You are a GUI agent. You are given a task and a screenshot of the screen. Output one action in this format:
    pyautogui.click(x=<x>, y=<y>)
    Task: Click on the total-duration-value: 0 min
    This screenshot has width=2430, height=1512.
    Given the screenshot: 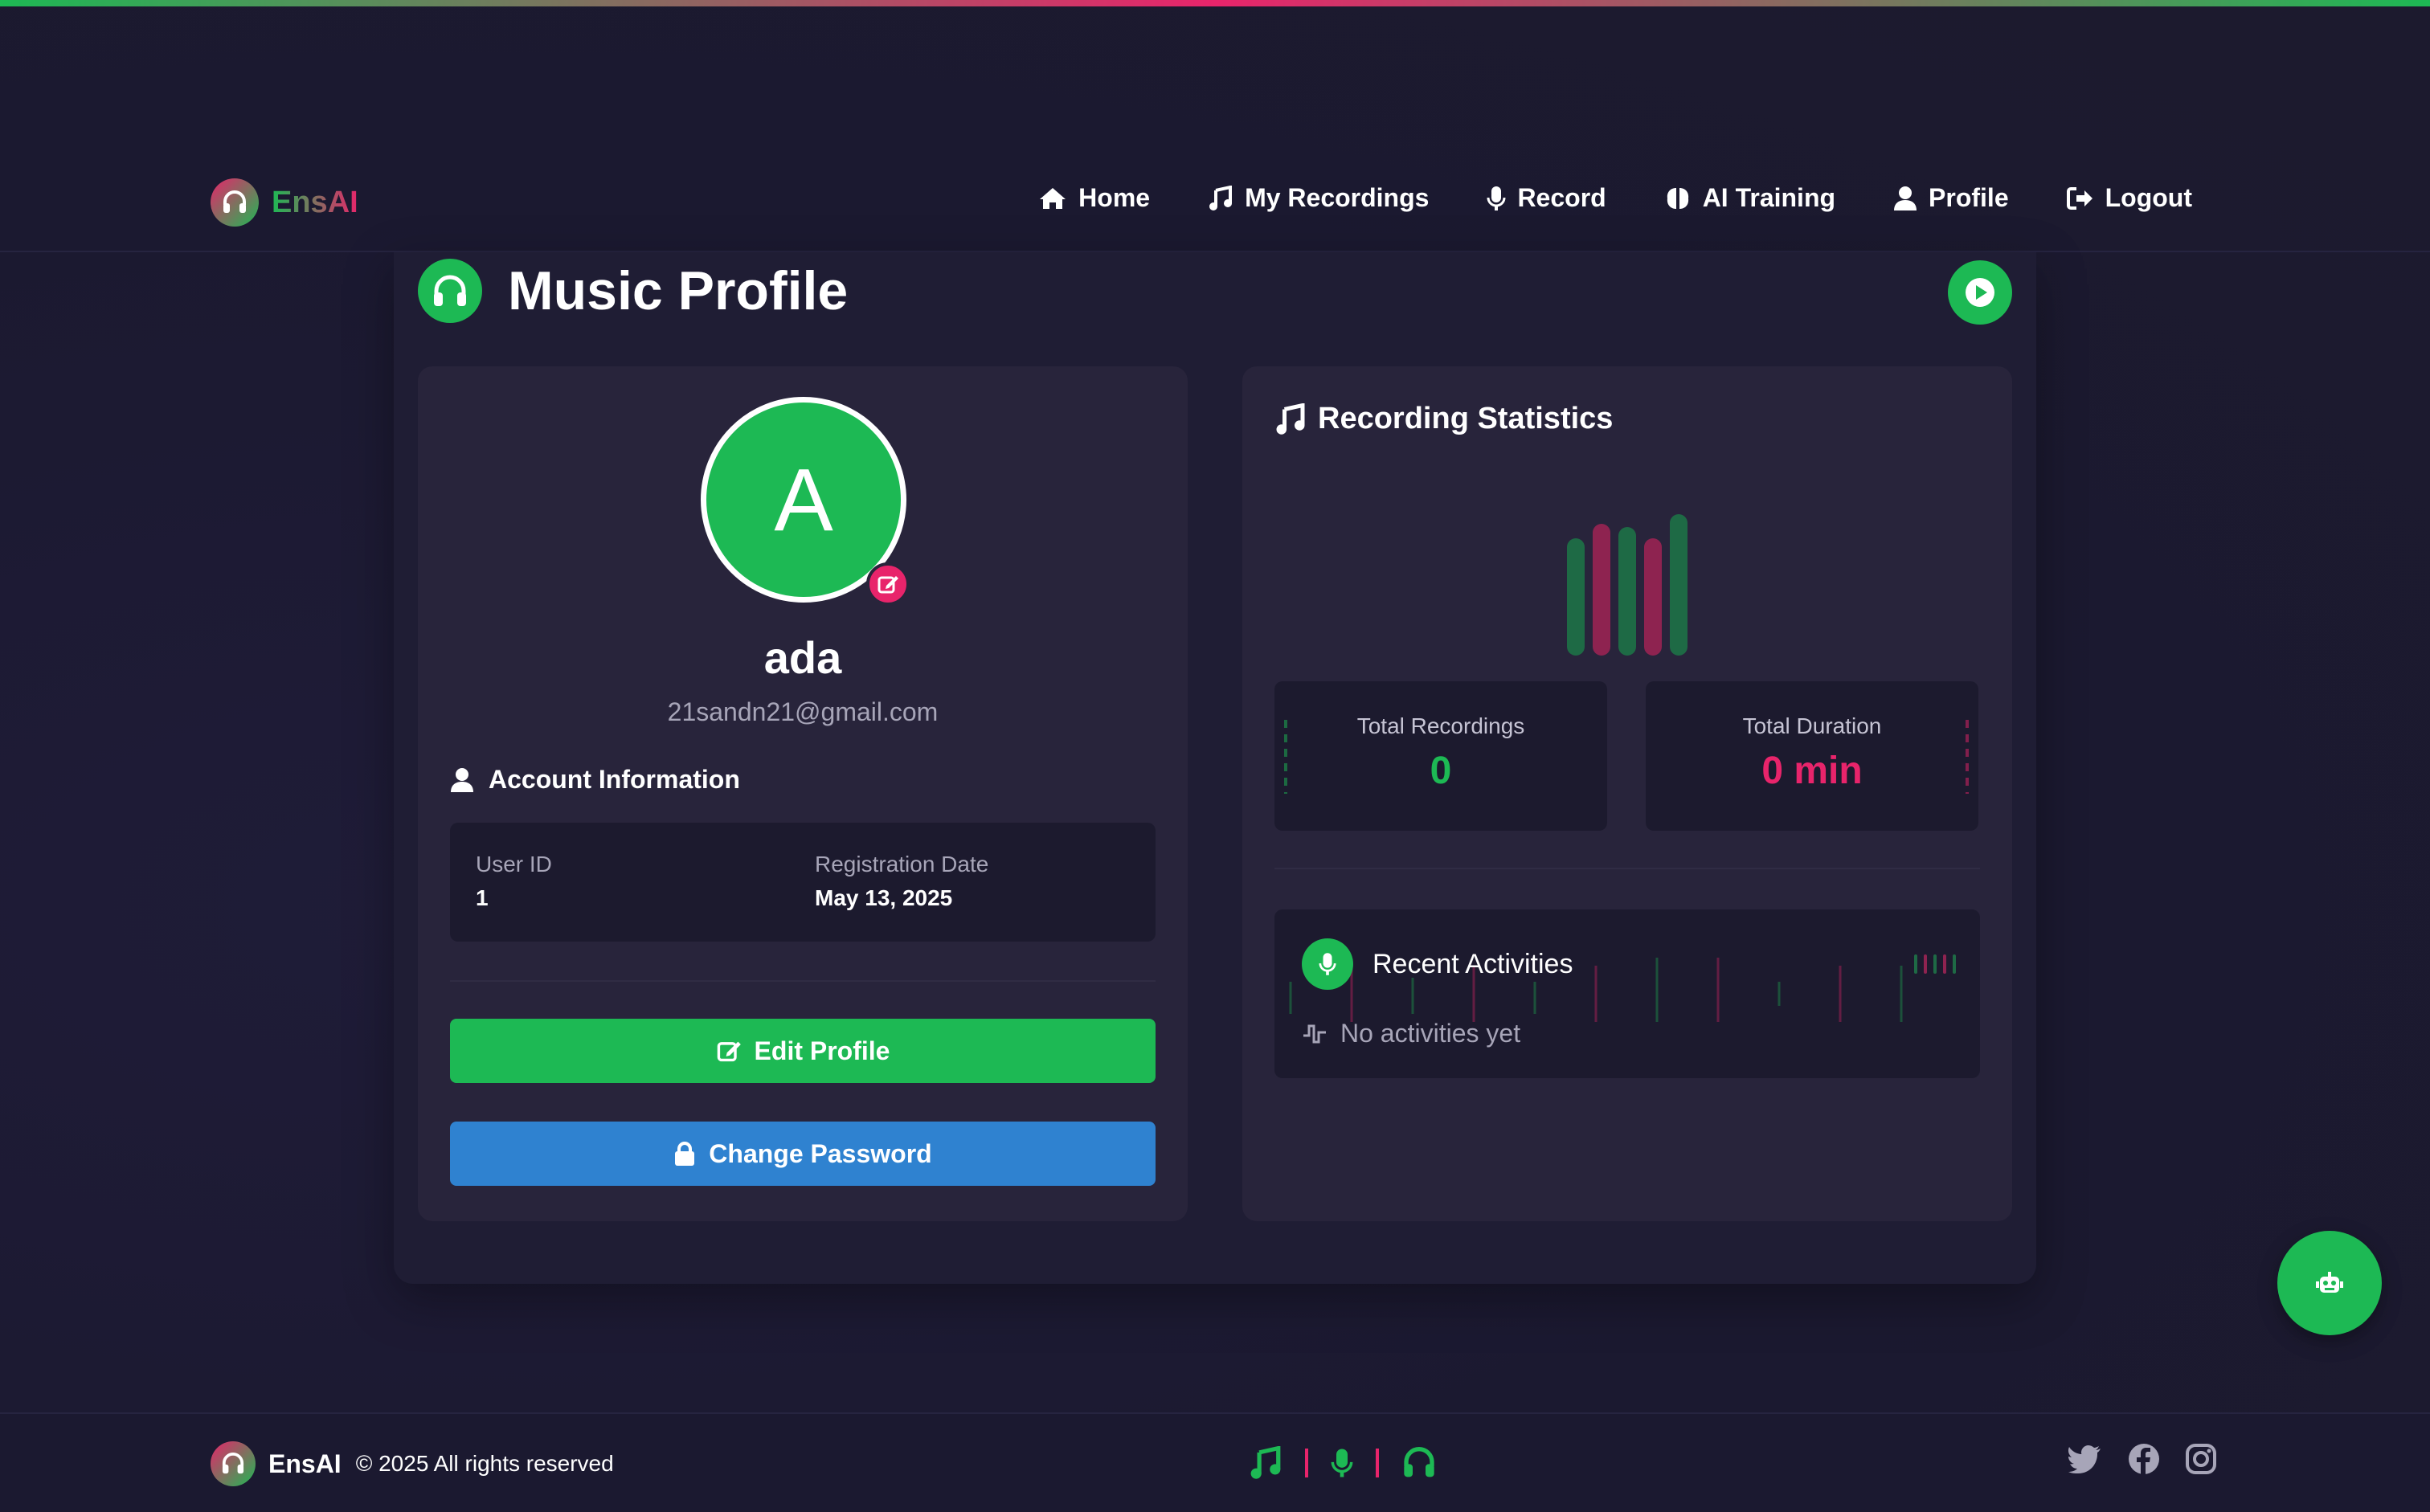 What is the action you would take?
    pyautogui.click(x=1812, y=771)
    